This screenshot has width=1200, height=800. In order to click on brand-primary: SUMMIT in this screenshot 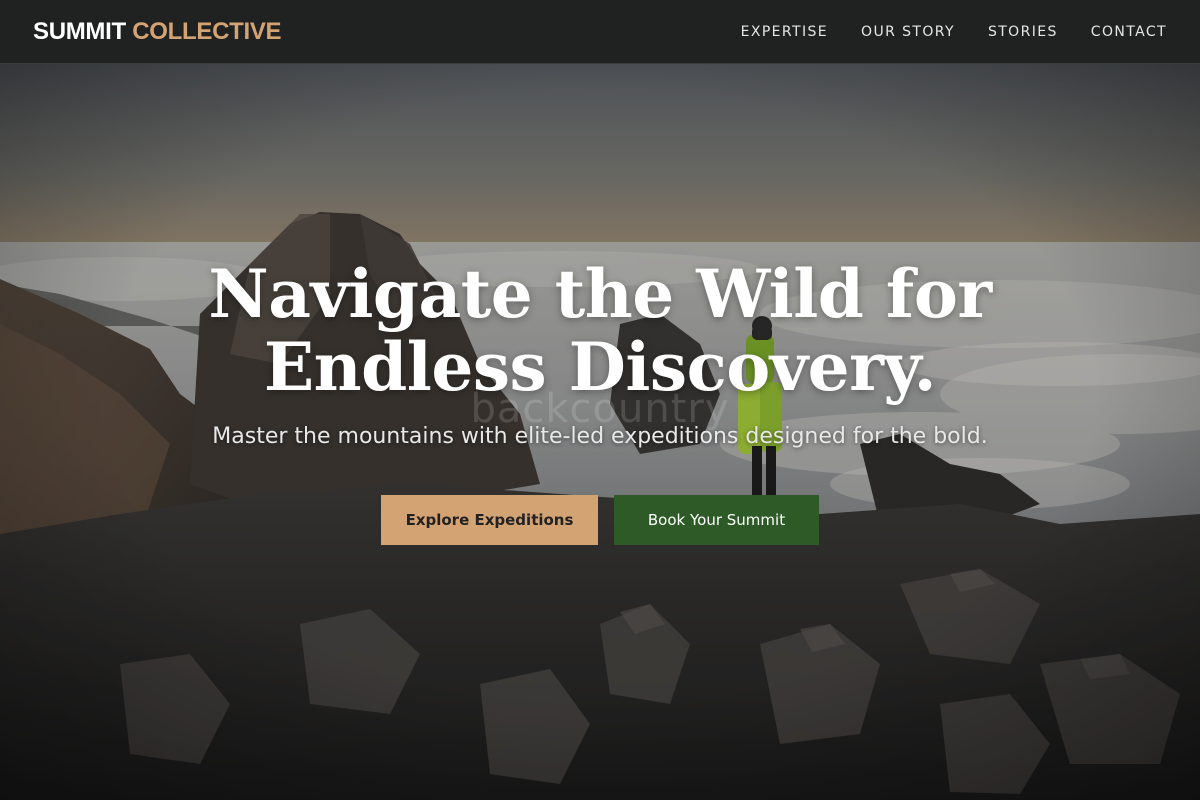, I will do `click(79, 31)`.